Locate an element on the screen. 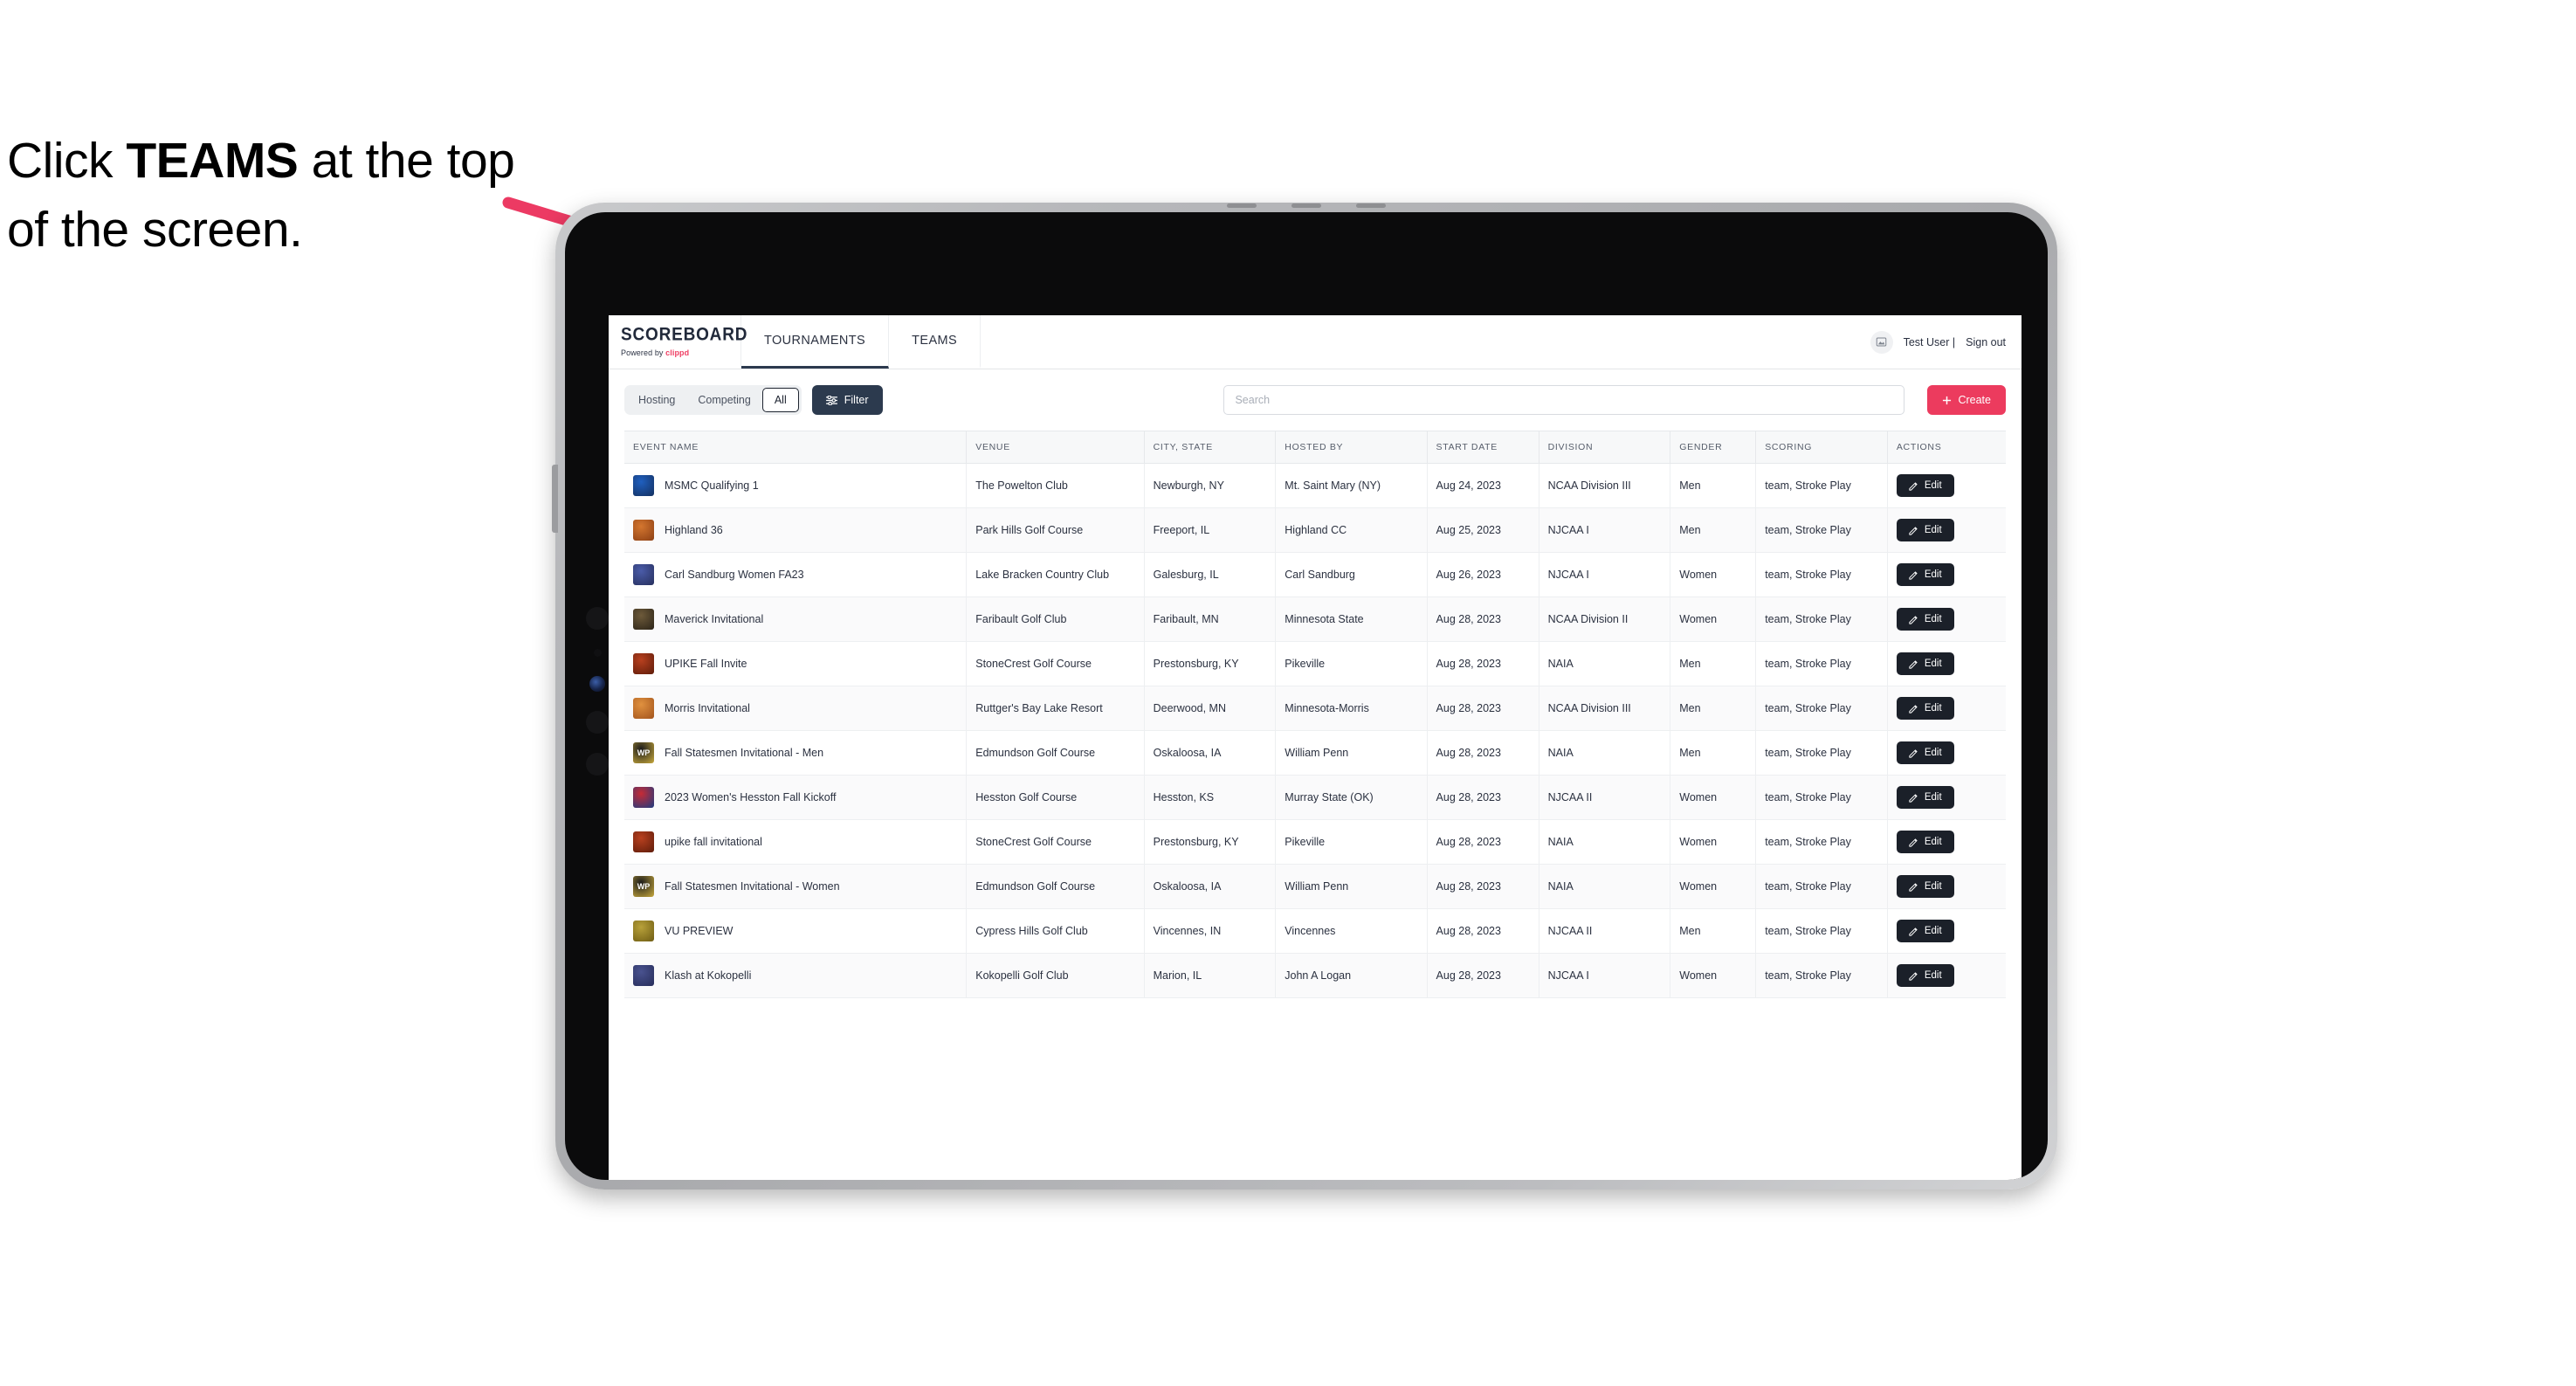 The width and height of the screenshot is (2576, 1386). create-button: Create is located at coordinates (1966, 400).